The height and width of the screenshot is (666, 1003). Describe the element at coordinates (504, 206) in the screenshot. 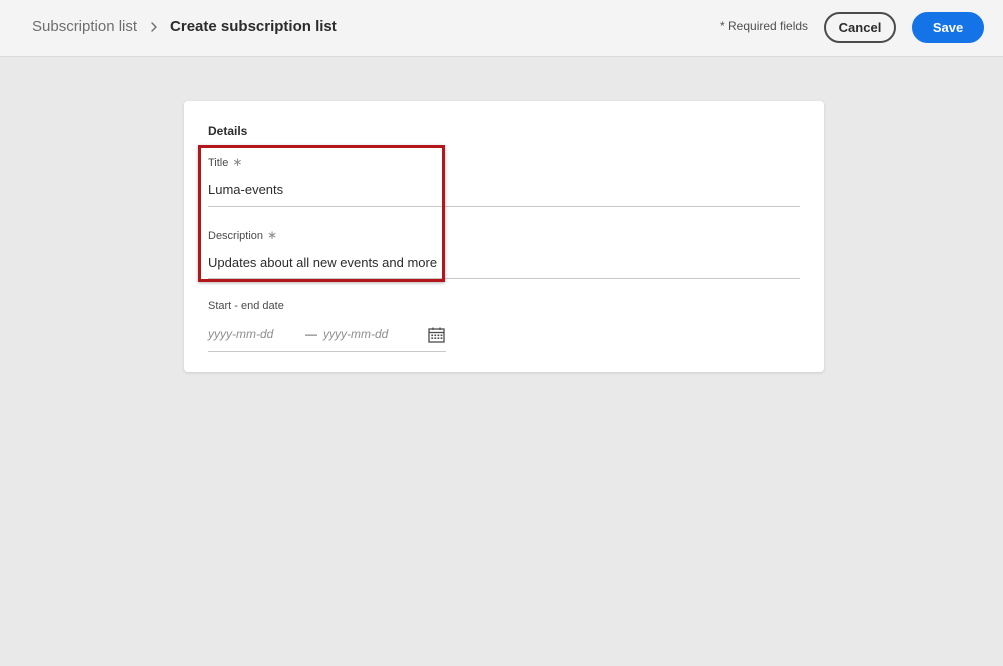

I see `title-input-underline` at that location.